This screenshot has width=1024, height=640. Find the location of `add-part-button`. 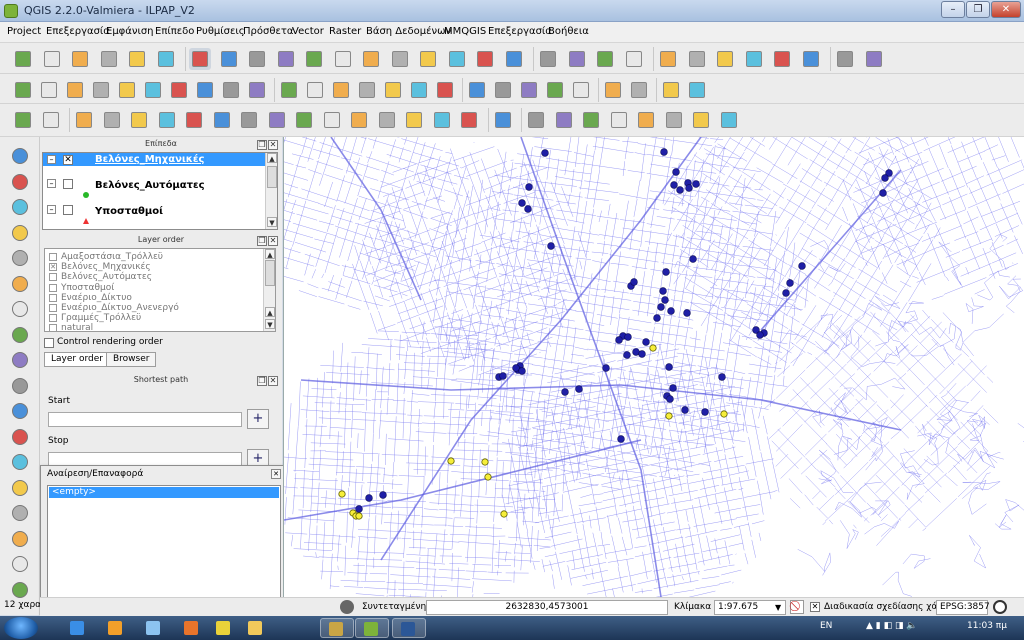

add-part-button is located at coordinates (167, 120).